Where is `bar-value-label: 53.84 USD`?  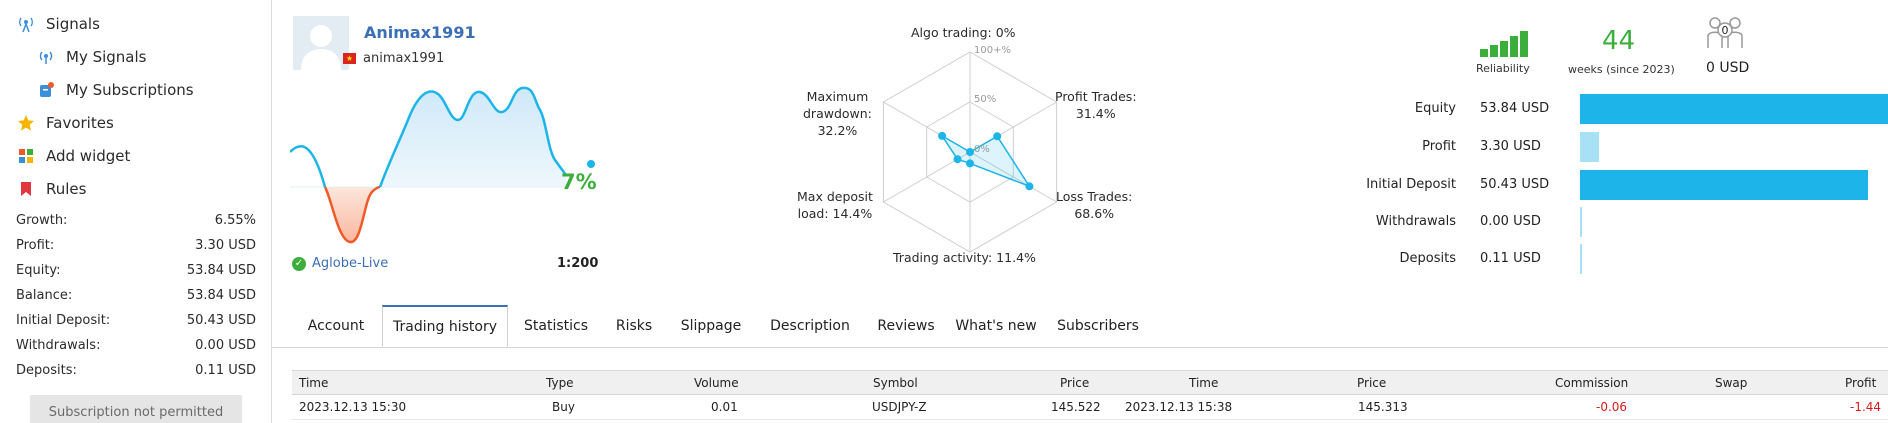 bar-value-label: 53.84 USD is located at coordinates (1515, 108).